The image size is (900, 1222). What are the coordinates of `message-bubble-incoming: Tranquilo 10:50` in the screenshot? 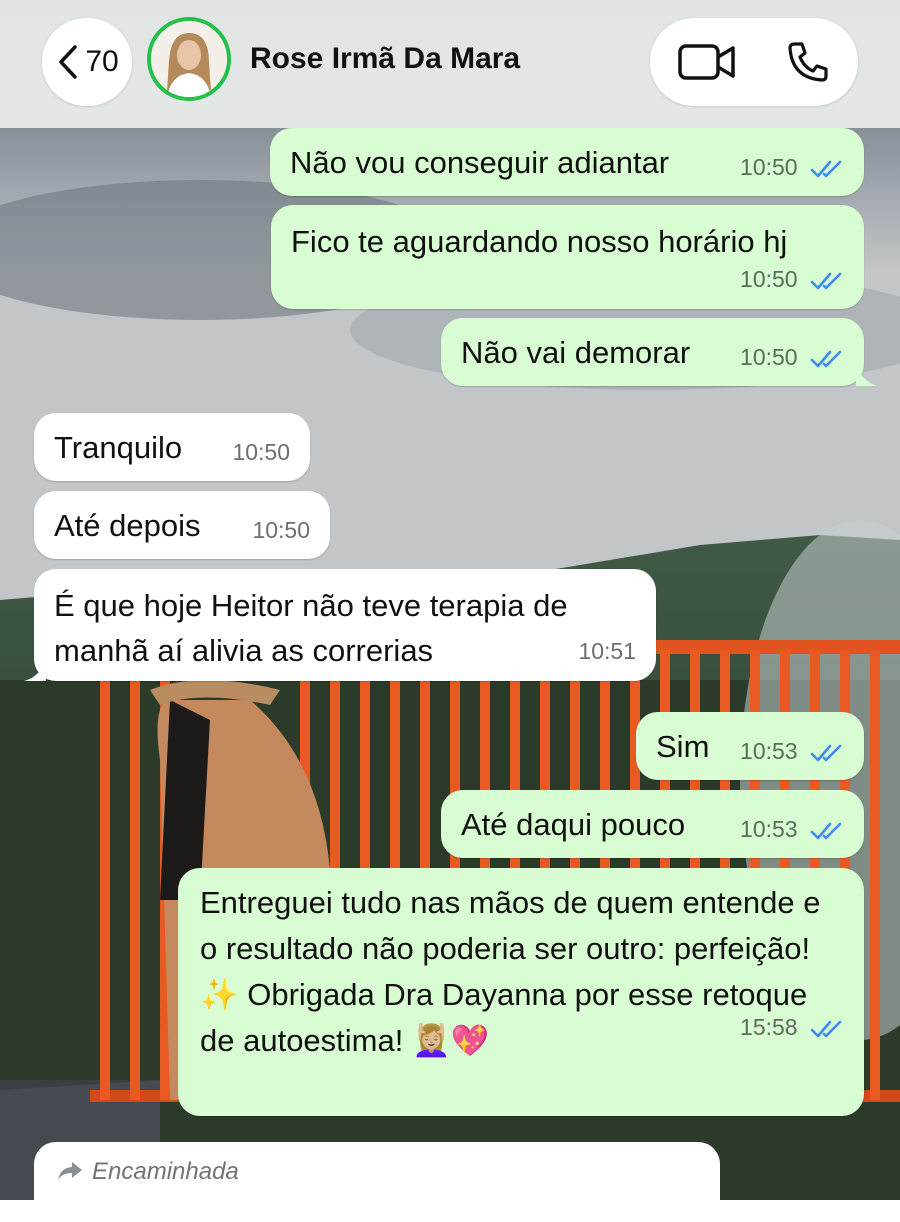 It's located at (172, 447).